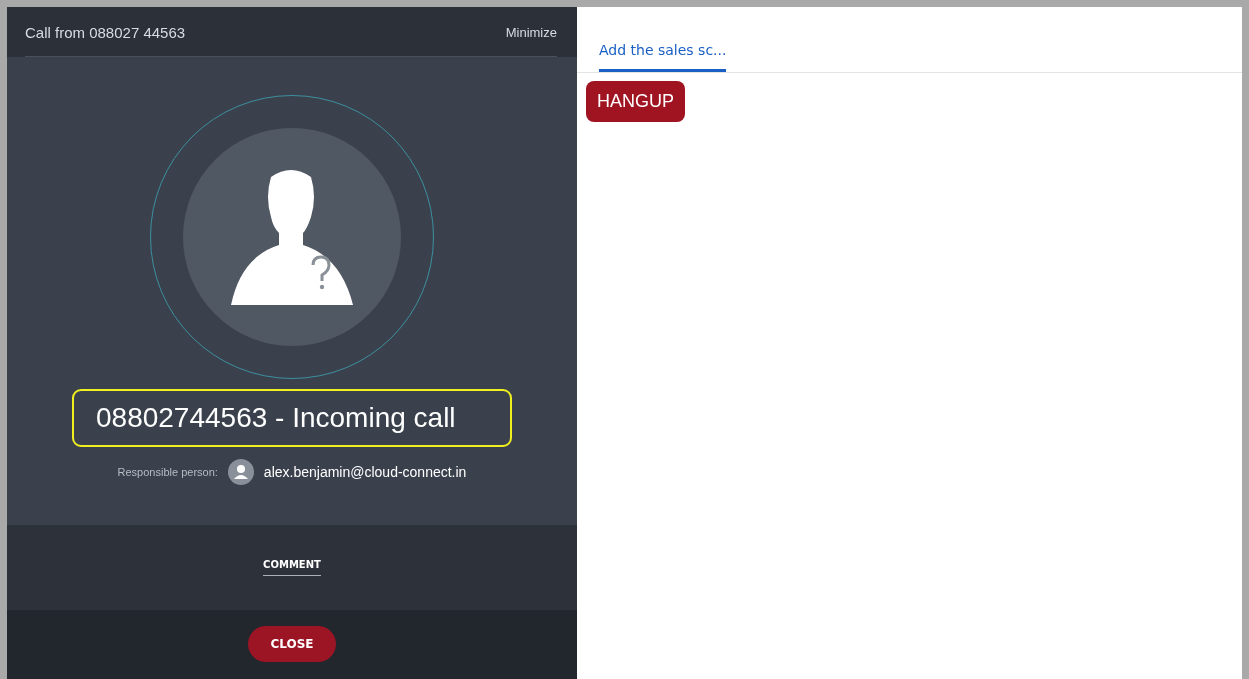 Image resolution: width=1249 pixels, height=679 pixels. Describe the element at coordinates (292, 567) in the screenshot. I see `comment-tab: COMMENT` at that location.